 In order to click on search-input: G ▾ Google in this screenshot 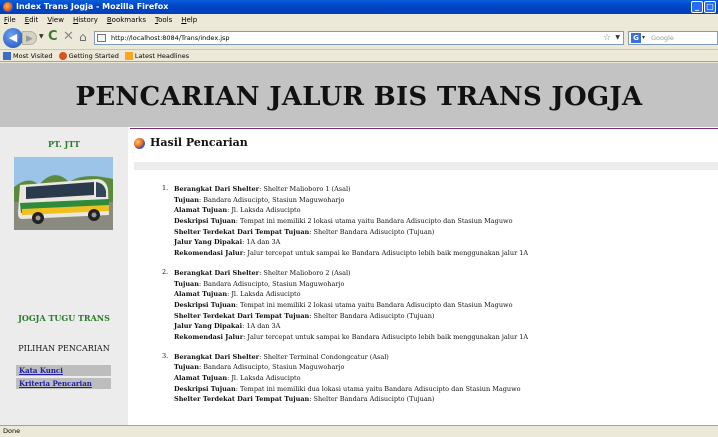, I will do `click(673, 38)`.